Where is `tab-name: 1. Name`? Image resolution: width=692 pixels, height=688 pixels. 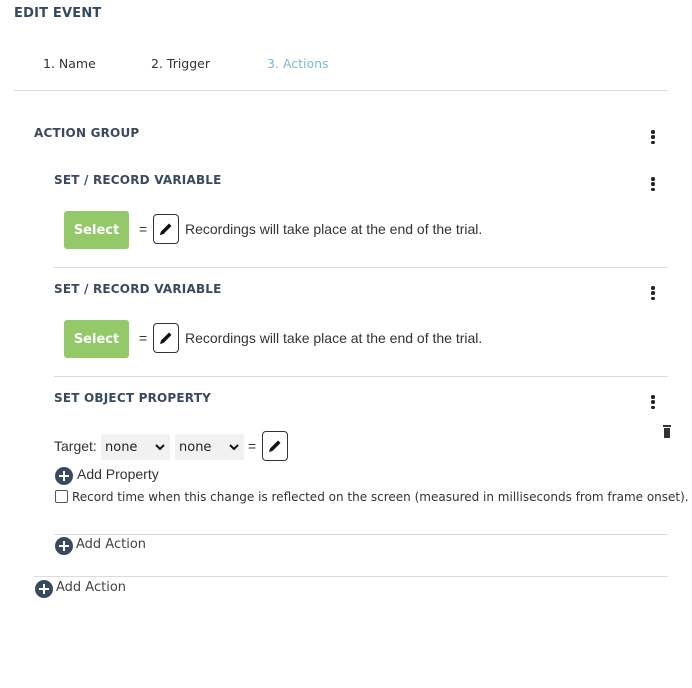 tab-name: 1. Name is located at coordinates (69, 63).